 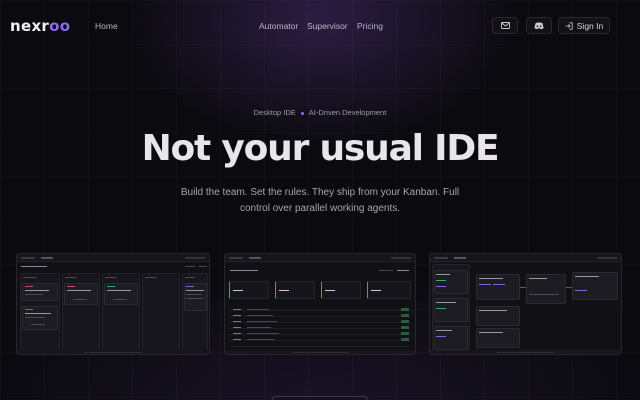 What do you see at coordinates (320, 304) in the screenshot?
I see `live-monitor-screenshot` at bounding box center [320, 304].